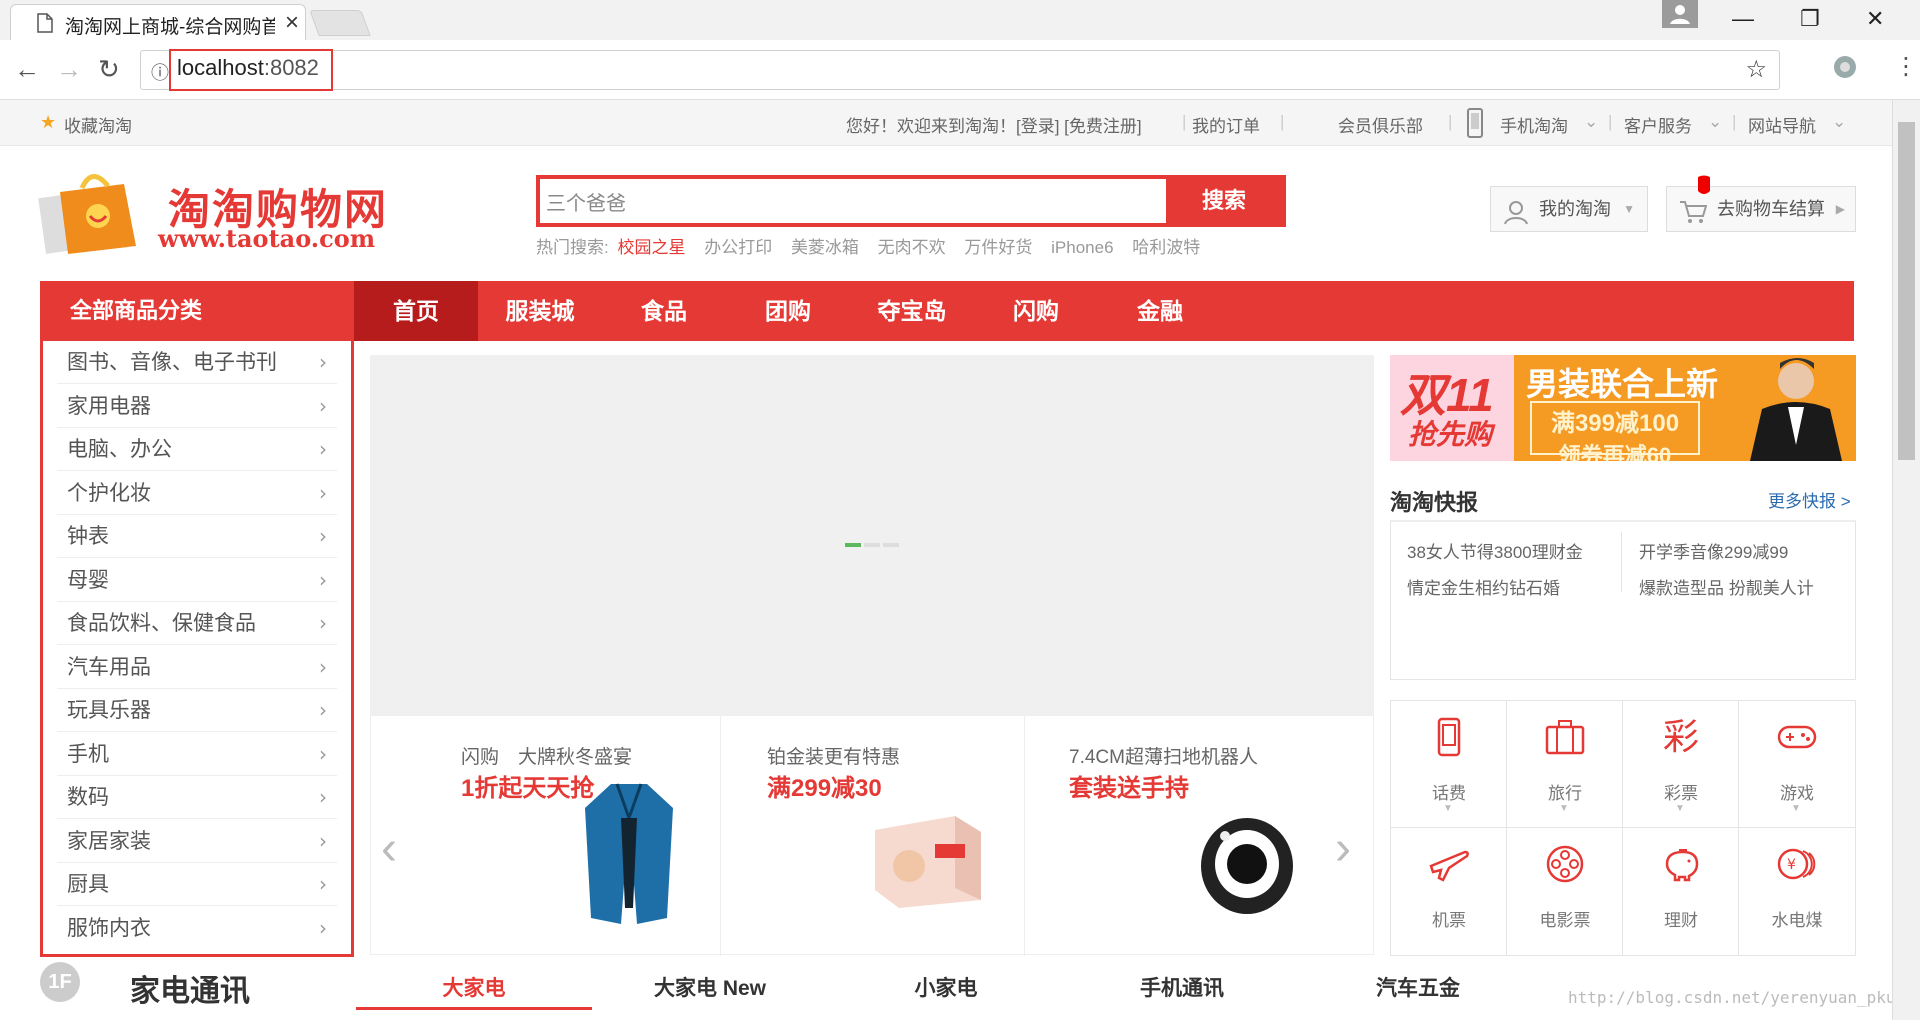 This screenshot has height=1020, width=1920. What do you see at coordinates (97, 215) in the screenshot?
I see `logo-bag-icon` at bounding box center [97, 215].